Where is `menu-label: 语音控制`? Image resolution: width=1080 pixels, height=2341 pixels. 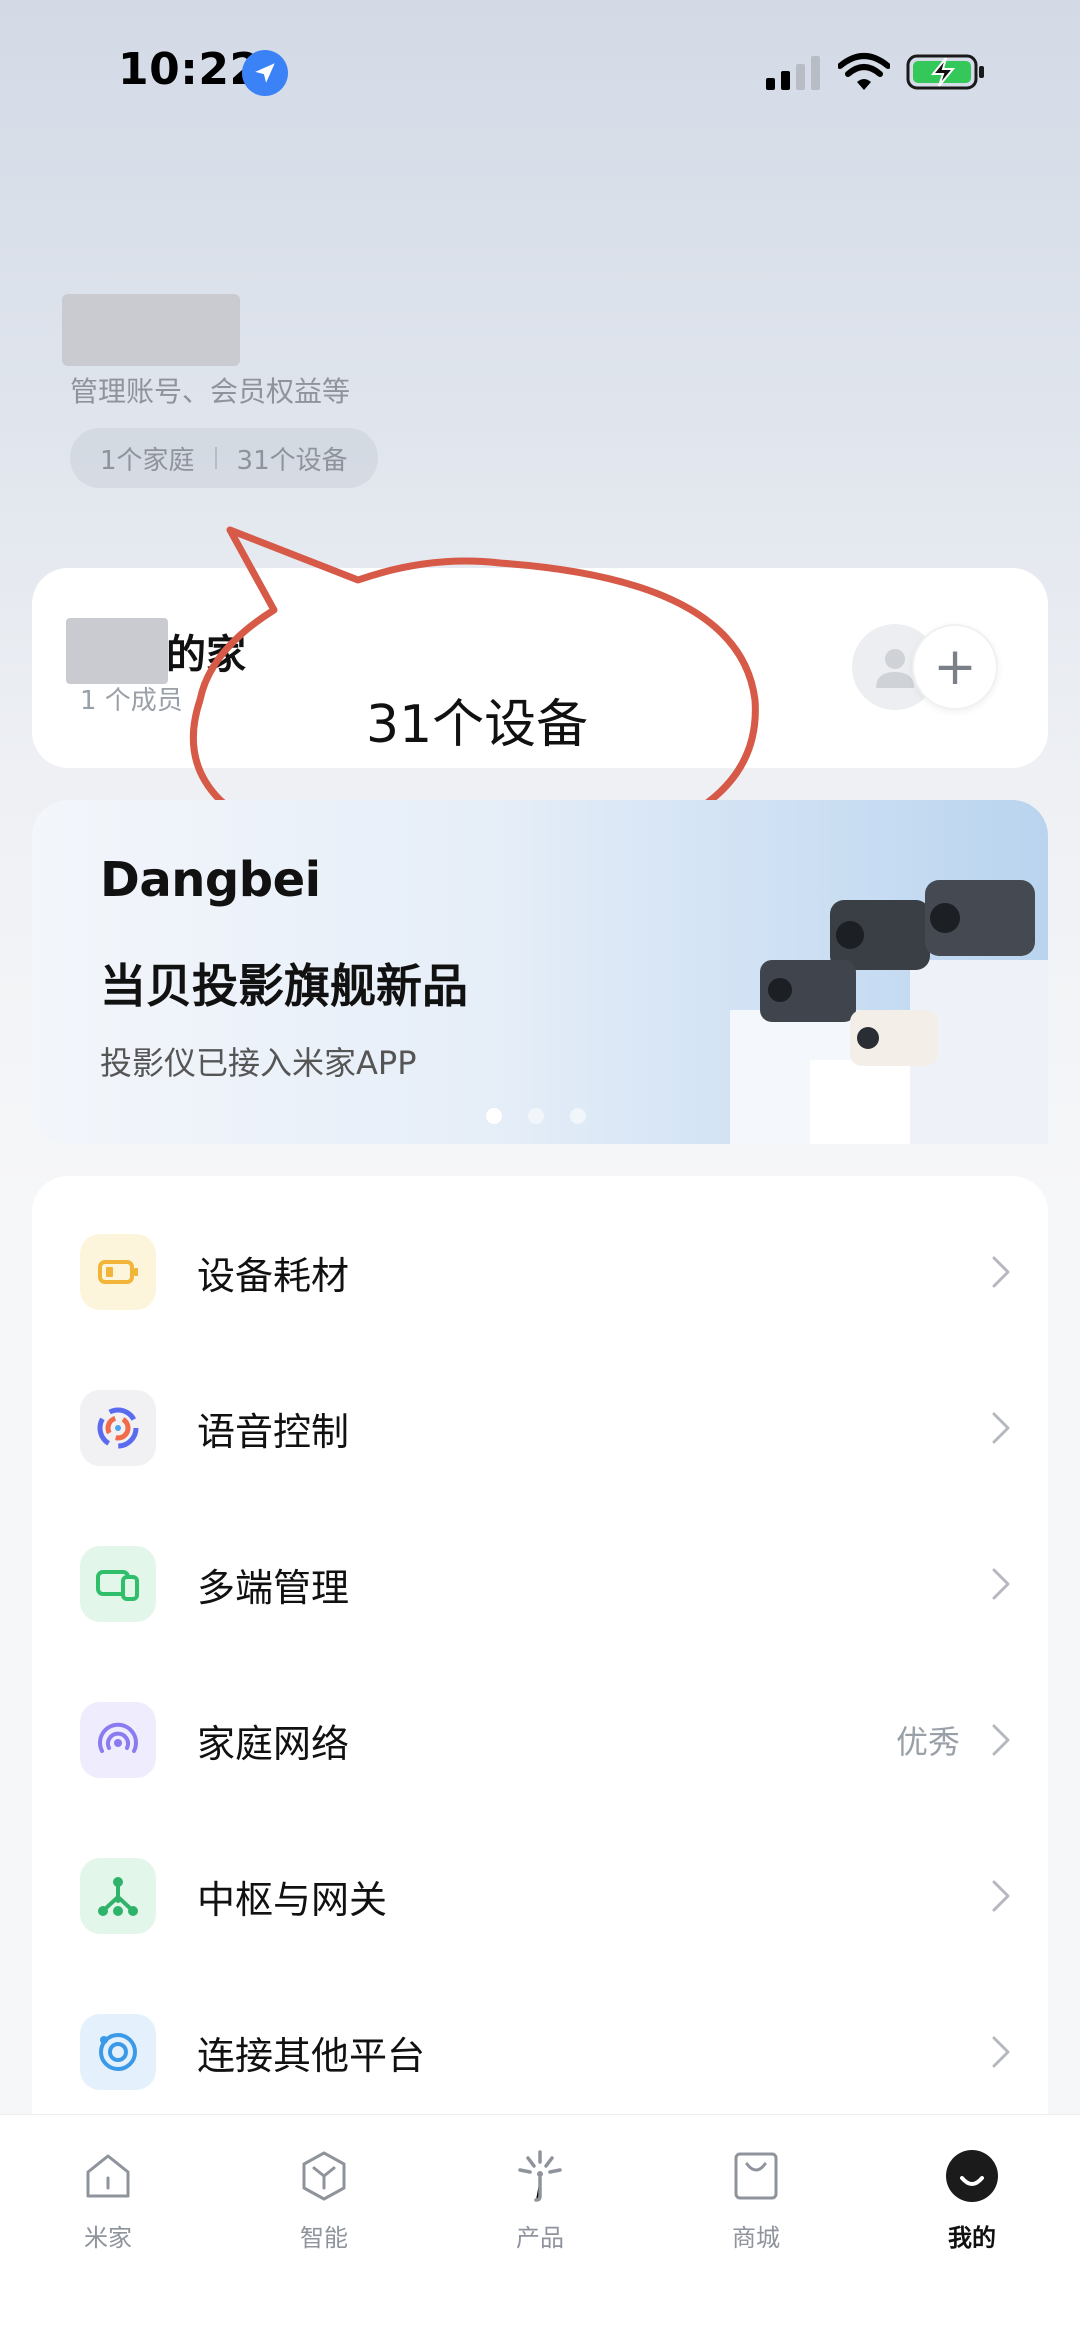 menu-label: 语音控制 is located at coordinates (273, 1431).